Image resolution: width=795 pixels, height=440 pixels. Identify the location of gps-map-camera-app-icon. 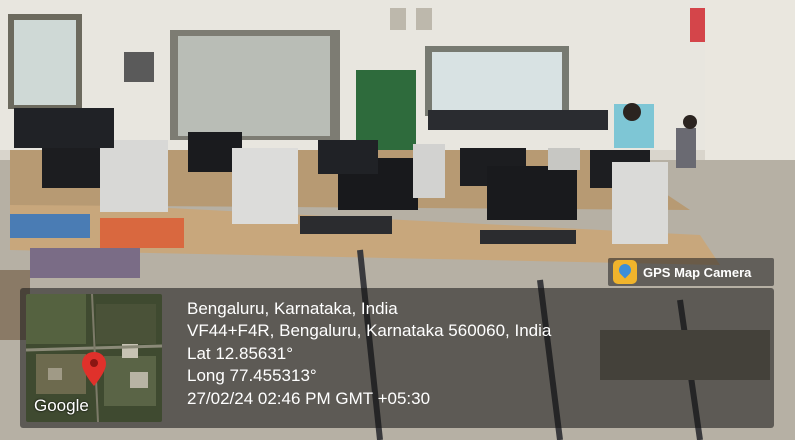
(625, 272).